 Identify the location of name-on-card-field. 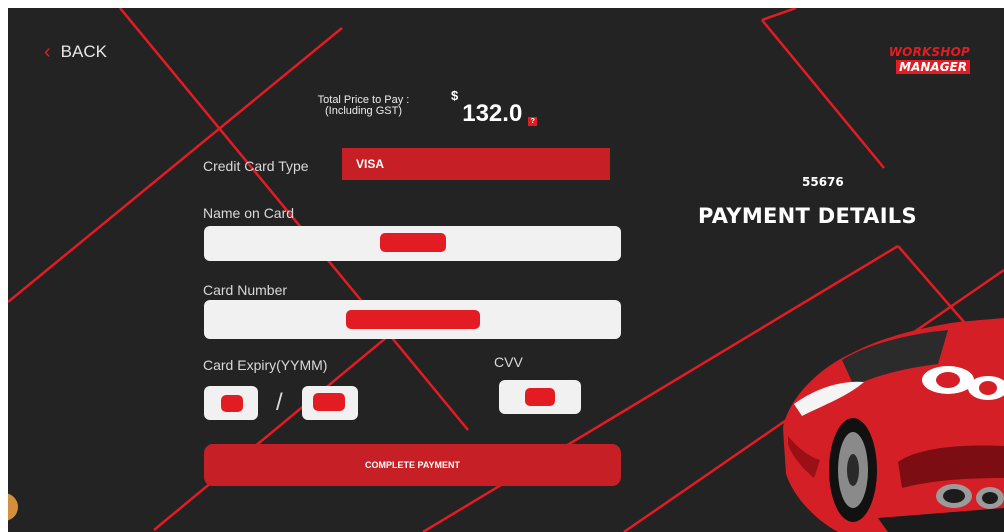
(412, 243).